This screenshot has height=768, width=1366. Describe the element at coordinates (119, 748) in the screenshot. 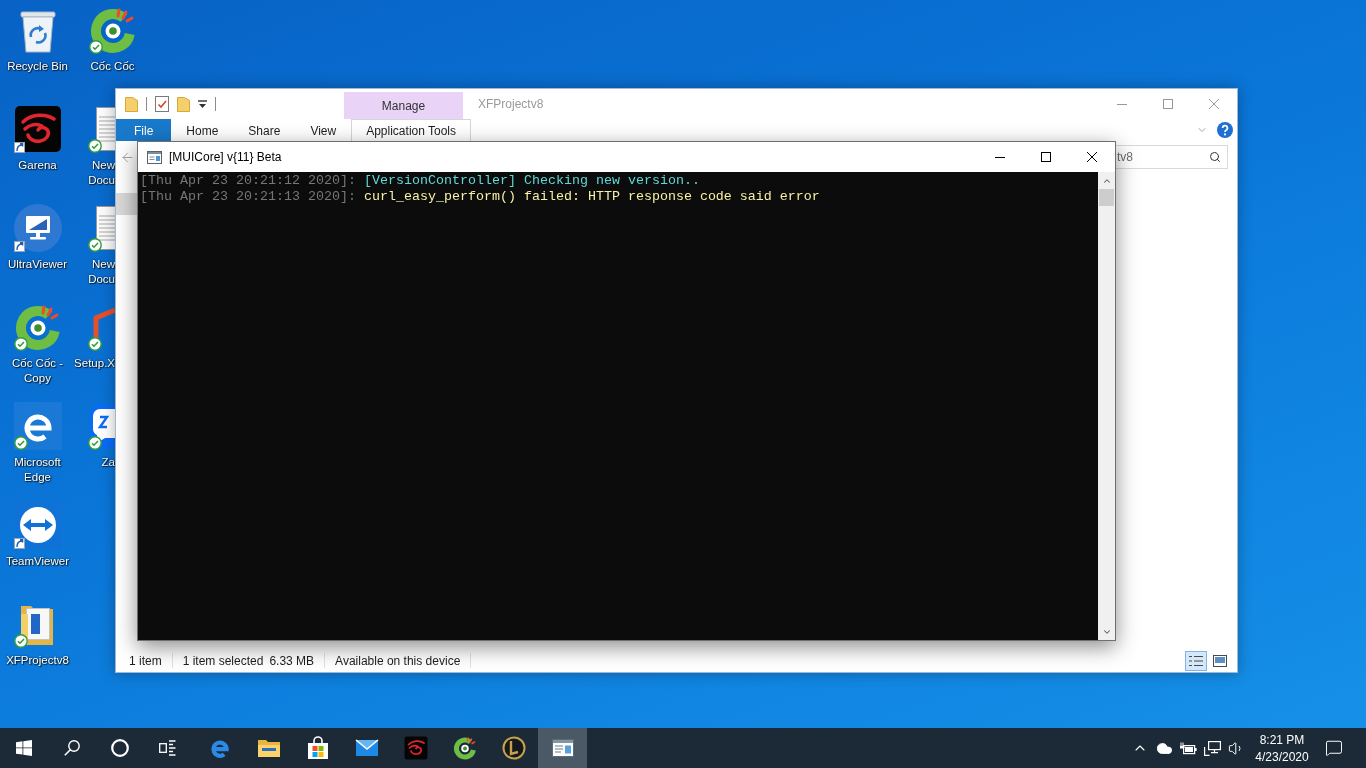

I see `ring-icon` at that location.